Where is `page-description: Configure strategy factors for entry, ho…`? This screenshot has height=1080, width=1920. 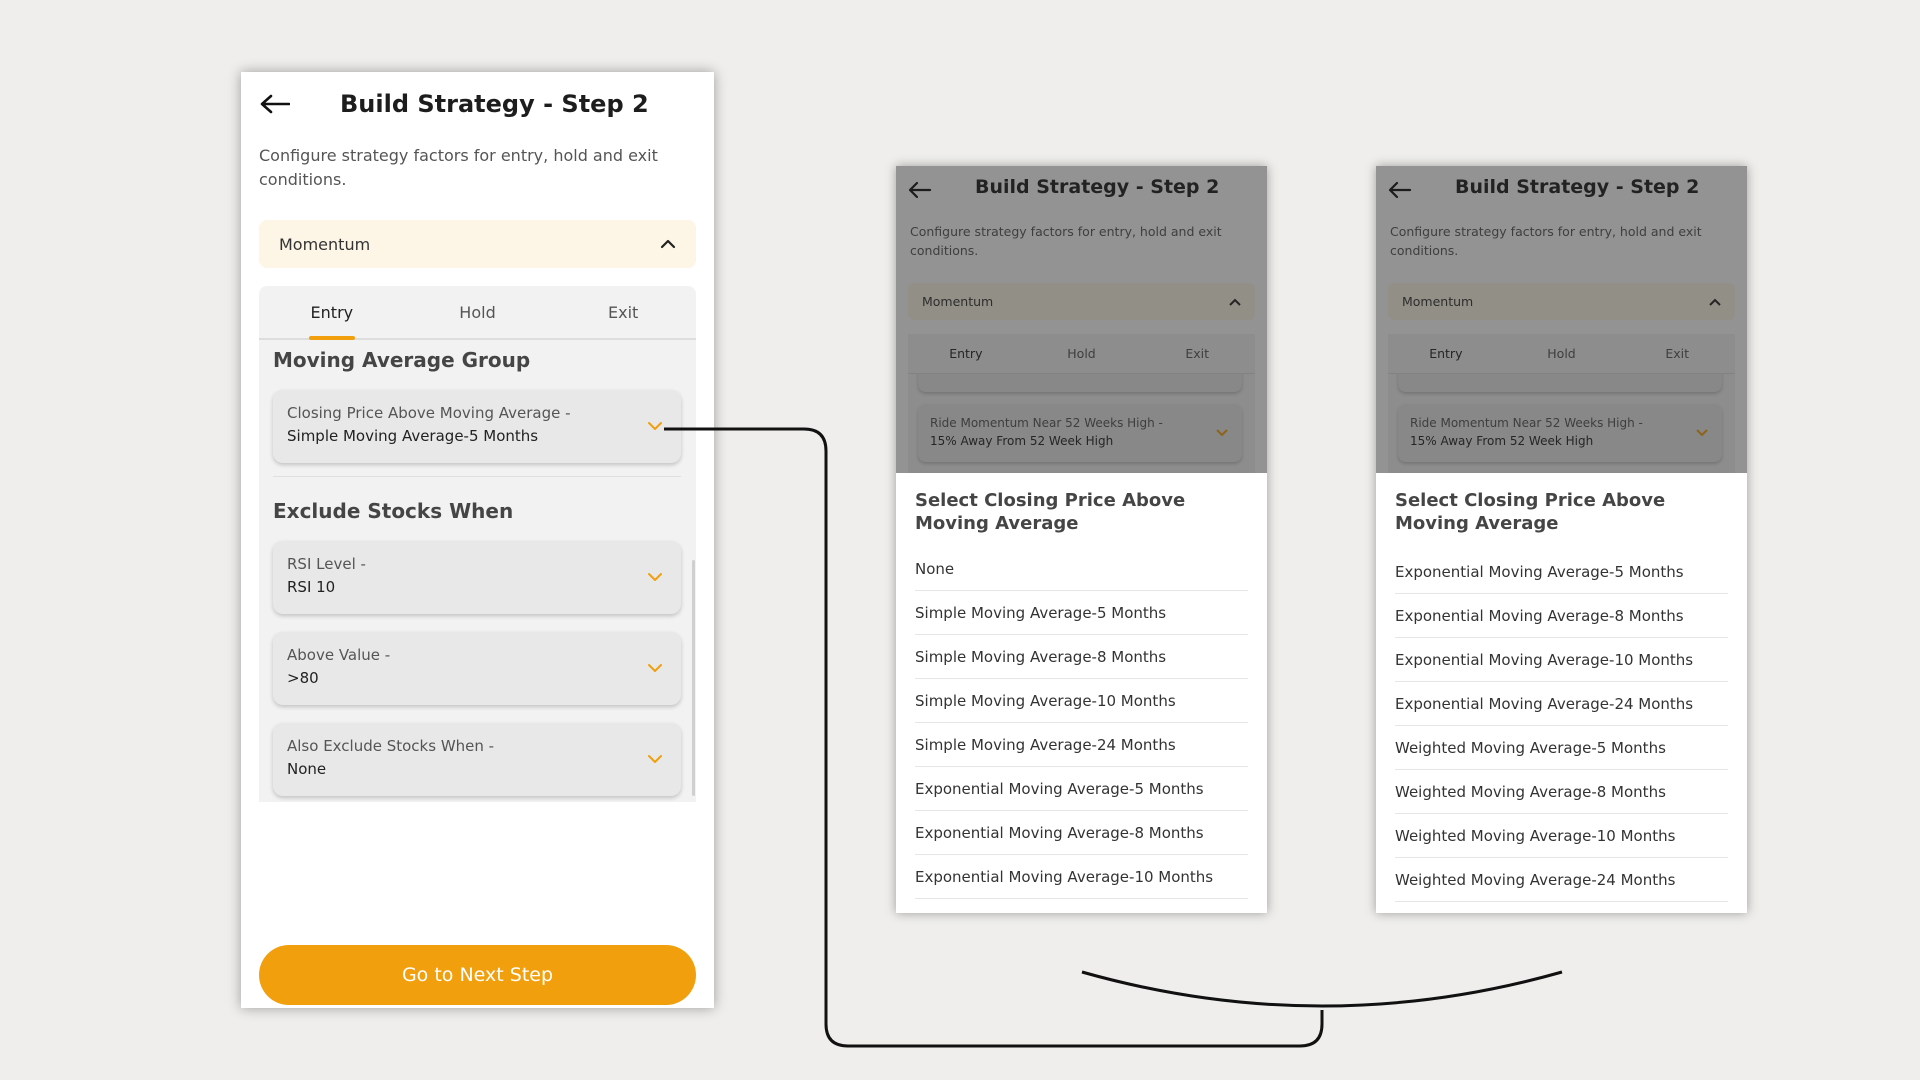
page-description: Configure strategy factors for entry, ho… is located at coordinates (458, 167).